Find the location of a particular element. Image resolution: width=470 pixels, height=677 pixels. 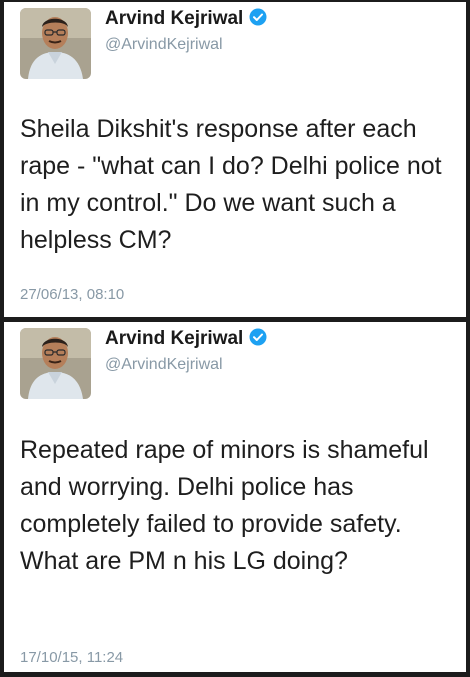

tweet-timestamp: 27/06/13, 08:10 is located at coordinates (72, 294).